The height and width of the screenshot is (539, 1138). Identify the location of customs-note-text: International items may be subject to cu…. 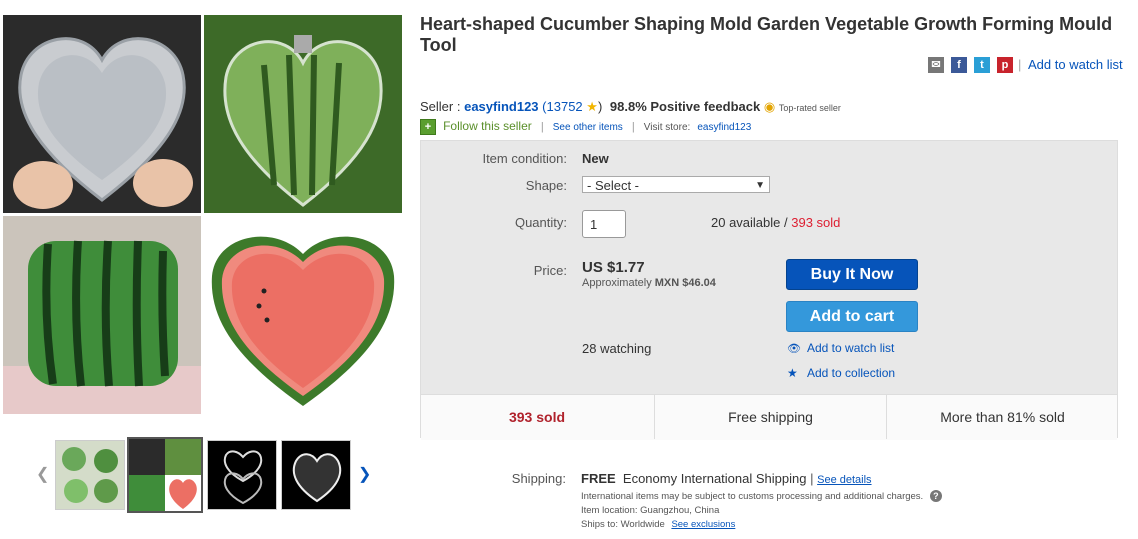
(752, 496).